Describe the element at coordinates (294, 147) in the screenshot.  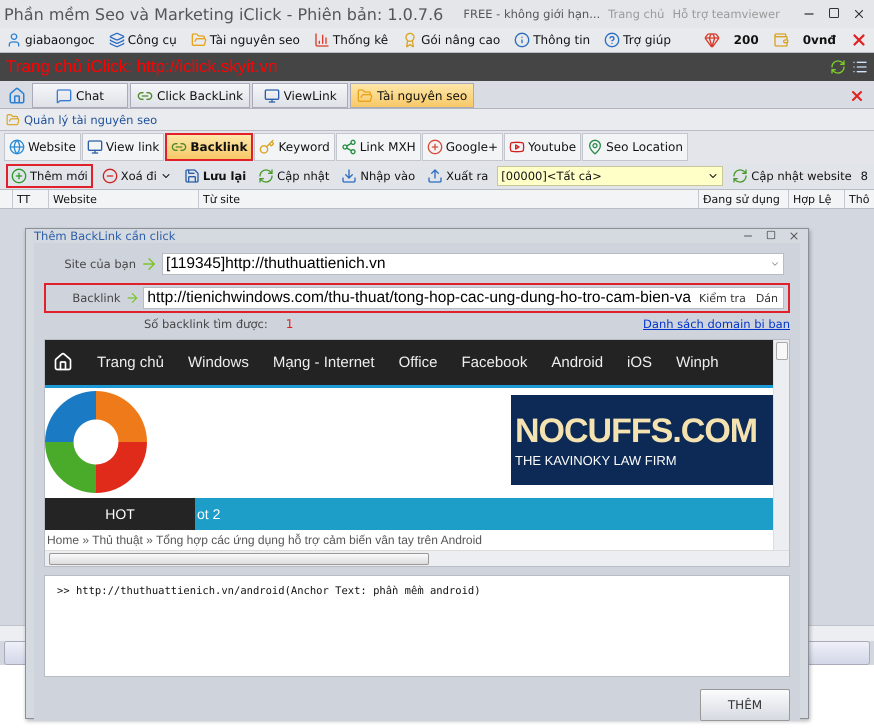
I see `subtab: Keyword` at that location.